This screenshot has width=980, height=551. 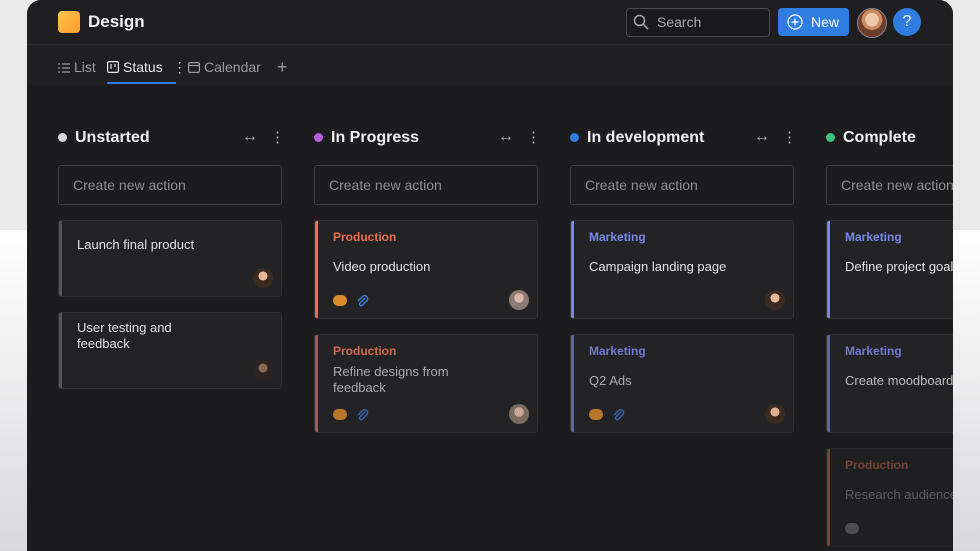 I want to click on card-title: Research audience, so click(x=899, y=494).